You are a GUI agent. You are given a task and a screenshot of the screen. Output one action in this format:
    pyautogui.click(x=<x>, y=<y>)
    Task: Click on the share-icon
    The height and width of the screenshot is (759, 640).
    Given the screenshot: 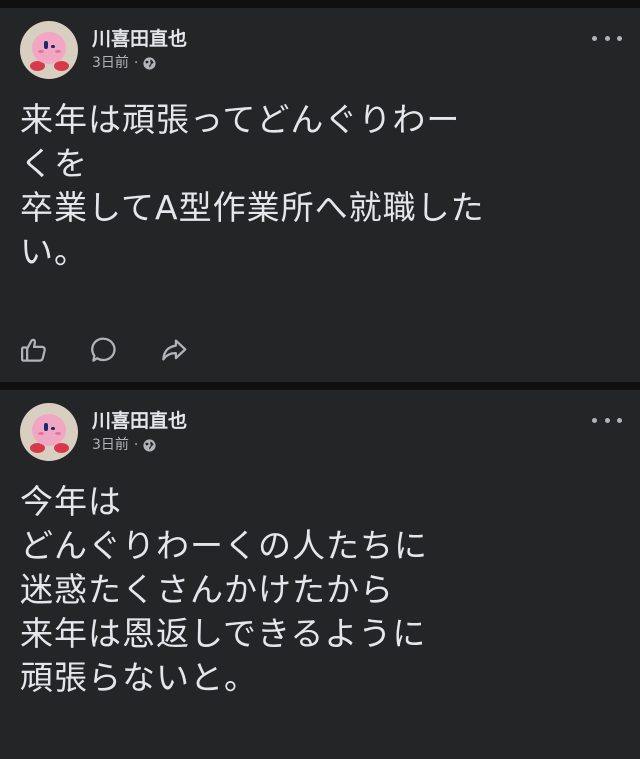 What is the action you would take?
    pyautogui.click(x=174, y=350)
    